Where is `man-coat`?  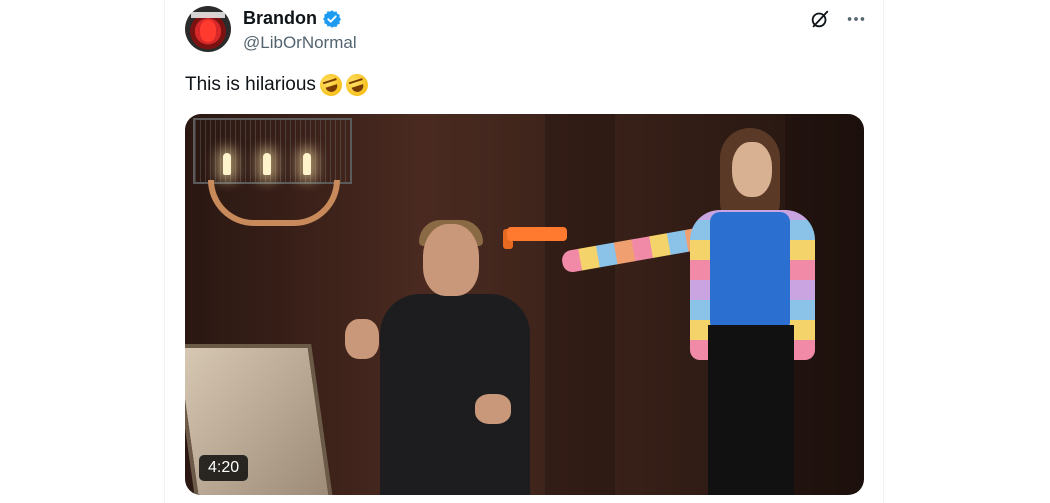
man-coat is located at coordinates (455, 394).